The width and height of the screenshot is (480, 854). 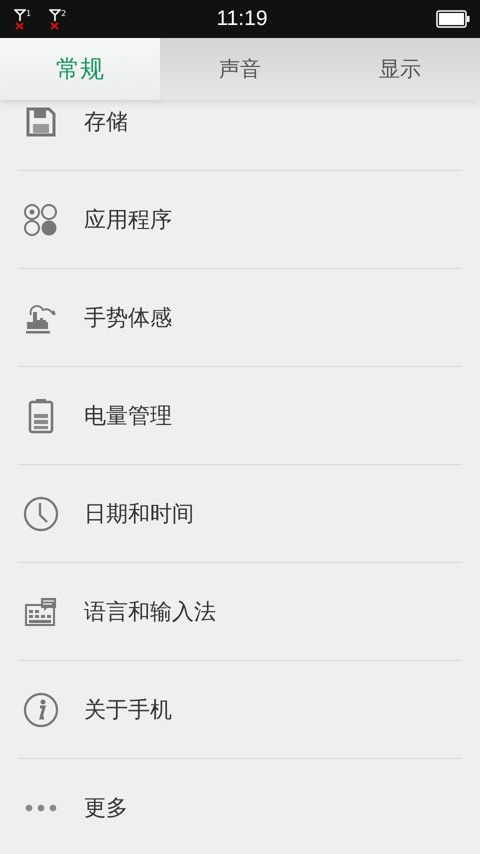 What do you see at coordinates (41, 219) in the screenshot?
I see `circles-icon` at bounding box center [41, 219].